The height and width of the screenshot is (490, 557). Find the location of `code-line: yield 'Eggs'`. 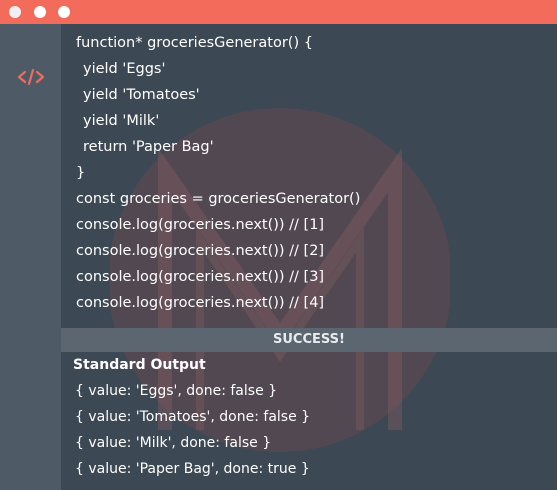

code-line: yield 'Eggs' is located at coordinates (124, 69).